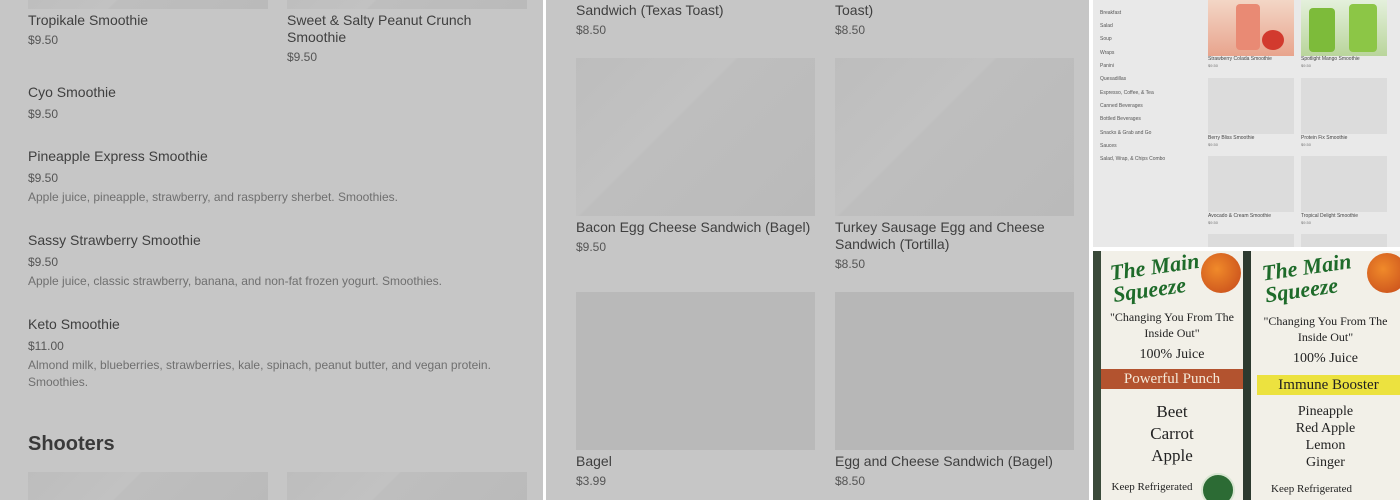 This screenshot has height=500, width=1400. Describe the element at coordinates (1107, 53) in the screenshot. I see `sidebar-item: Wraps` at that location.